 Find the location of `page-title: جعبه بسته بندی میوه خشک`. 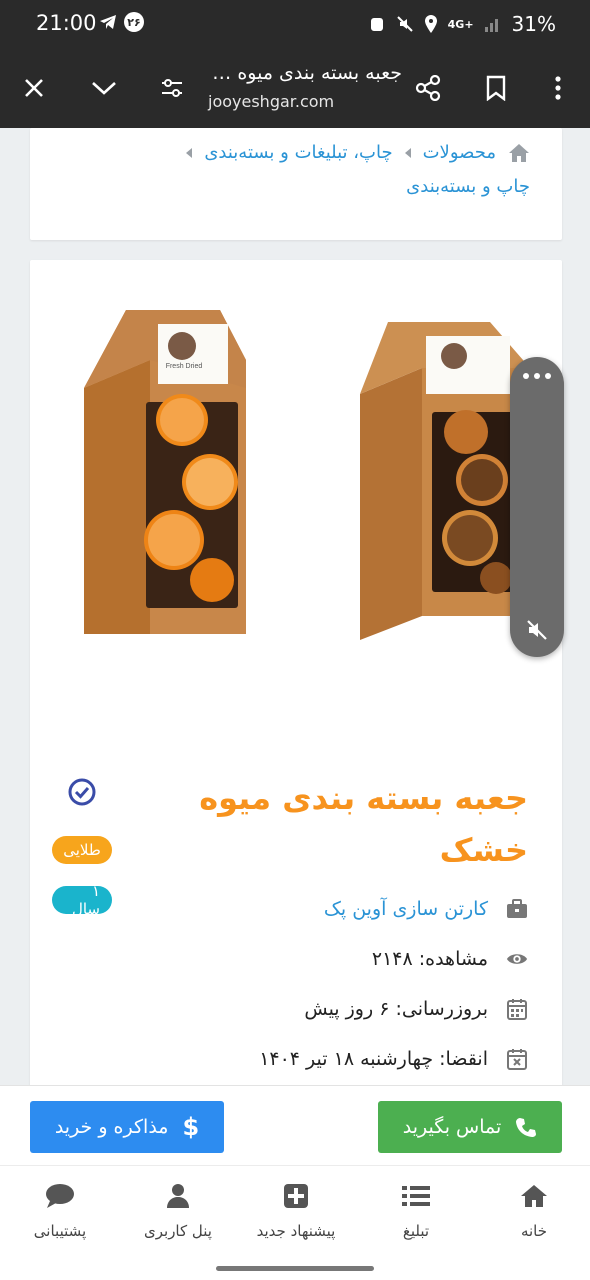

page-title: جعبه بسته بندی میوه خشک is located at coordinates (304, 73).